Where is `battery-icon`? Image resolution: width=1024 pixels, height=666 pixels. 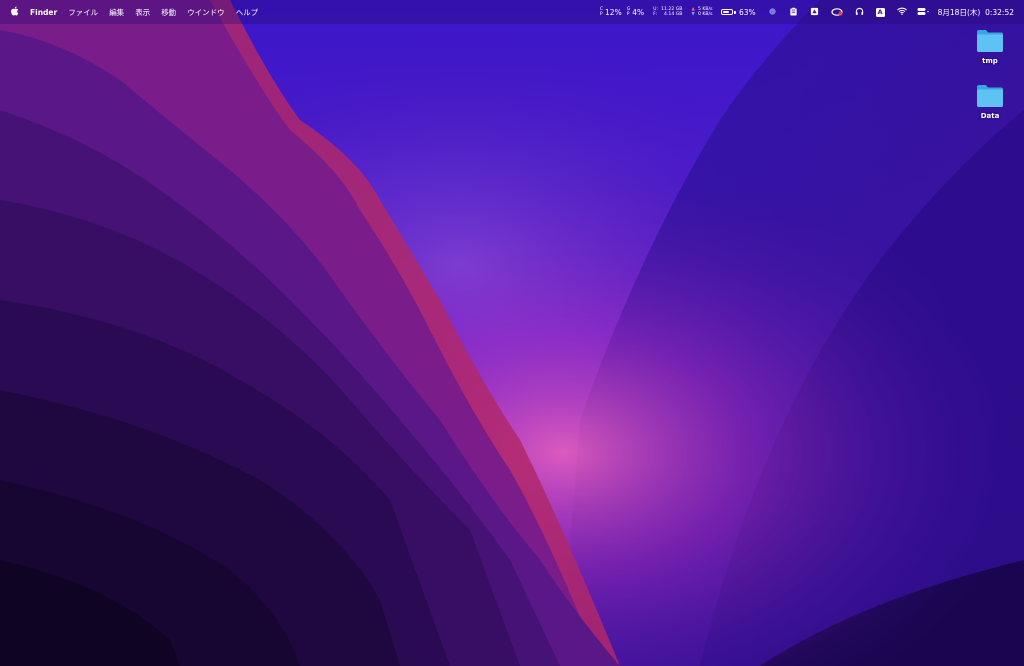
battery-icon is located at coordinates (728, 12).